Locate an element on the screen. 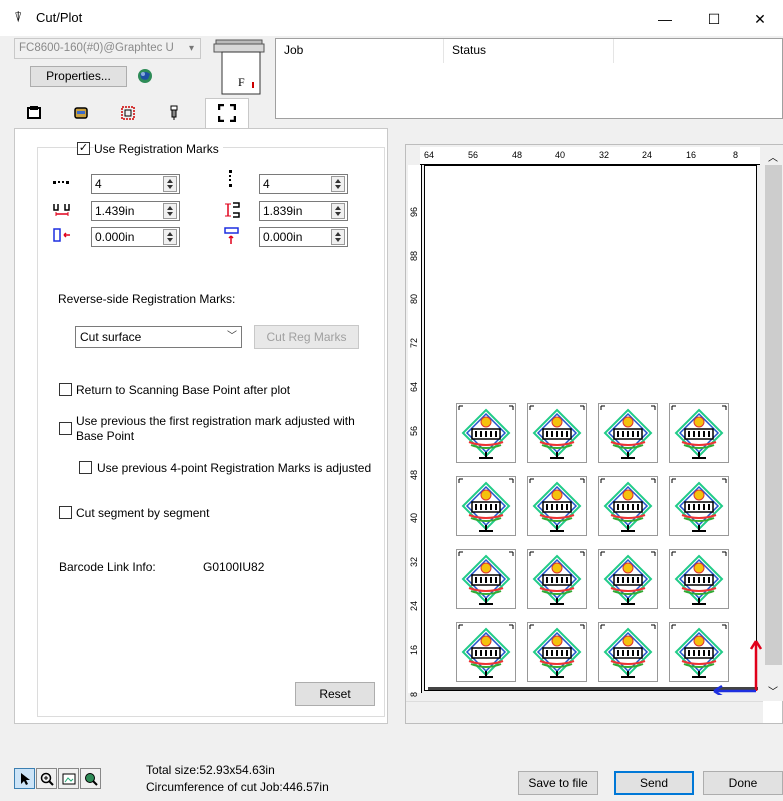 The image size is (783, 801). use-registration-marks-checkbox: ✓ is located at coordinates (83, 148).